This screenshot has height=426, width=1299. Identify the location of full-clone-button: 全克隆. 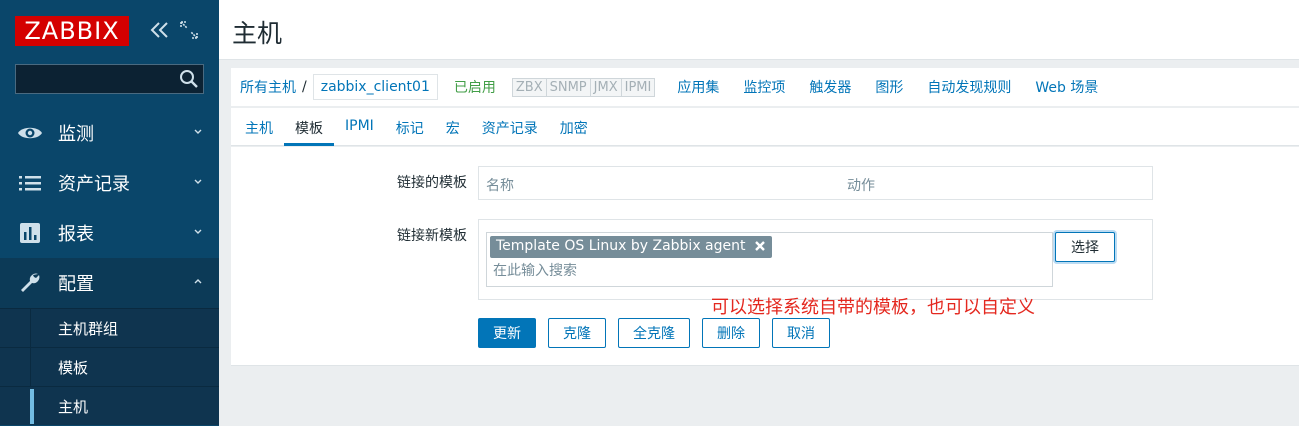
(654, 333).